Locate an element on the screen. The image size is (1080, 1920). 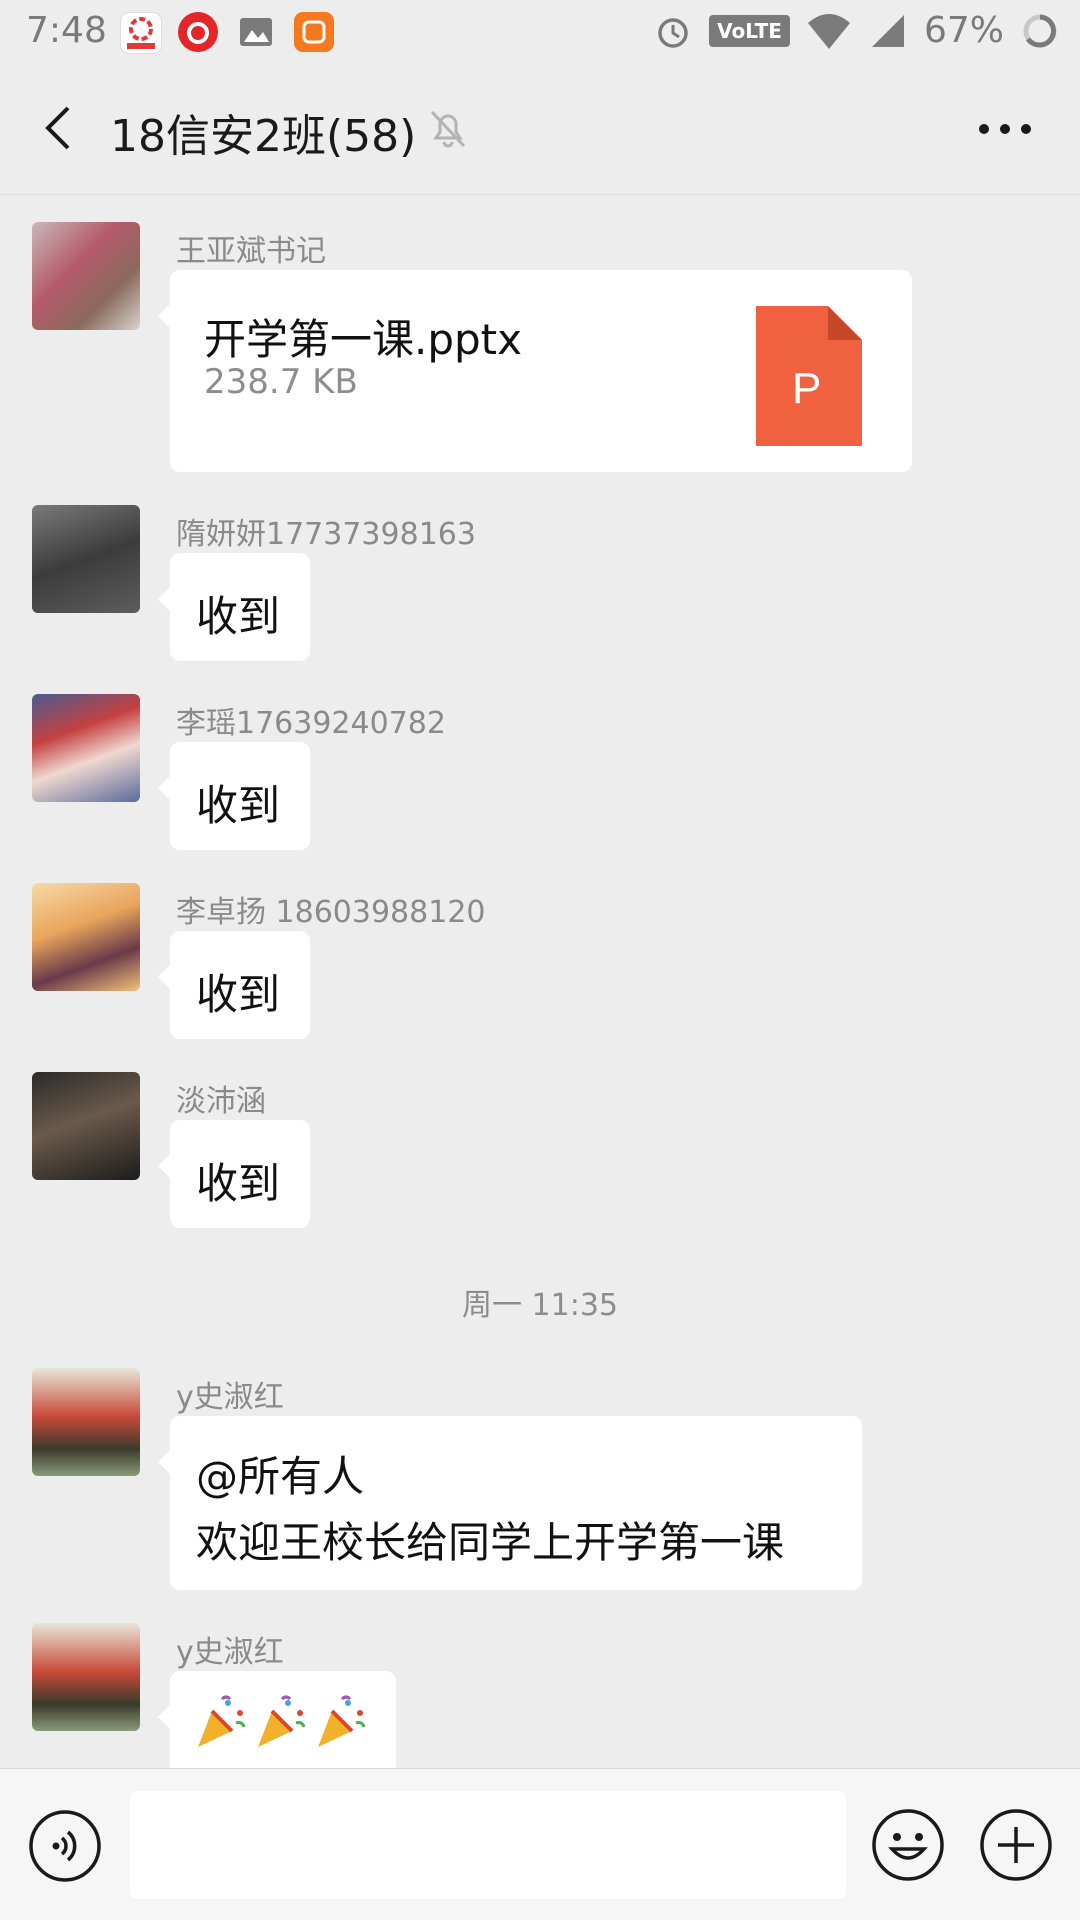
file-message-bubble: 开学第一课.pptx 238.7 KB P is located at coordinates (535, 371).